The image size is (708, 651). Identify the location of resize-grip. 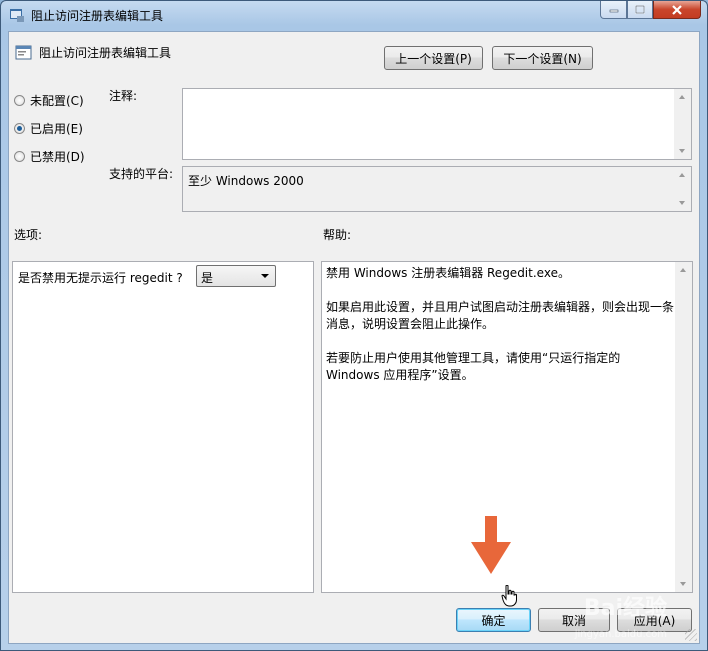
(691, 635).